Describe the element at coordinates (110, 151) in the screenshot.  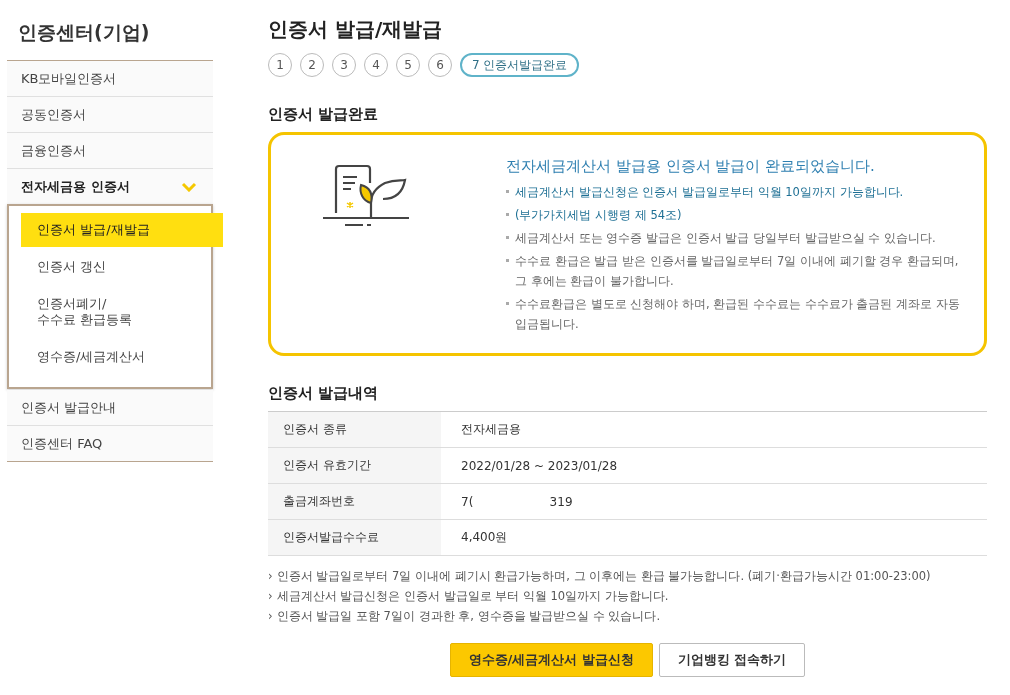
I see `sidebar-item: 금융인증서` at that location.